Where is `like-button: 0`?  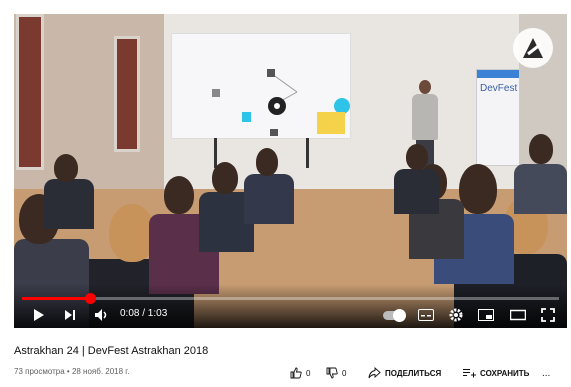 like-button: 0 is located at coordinates (300, 373).